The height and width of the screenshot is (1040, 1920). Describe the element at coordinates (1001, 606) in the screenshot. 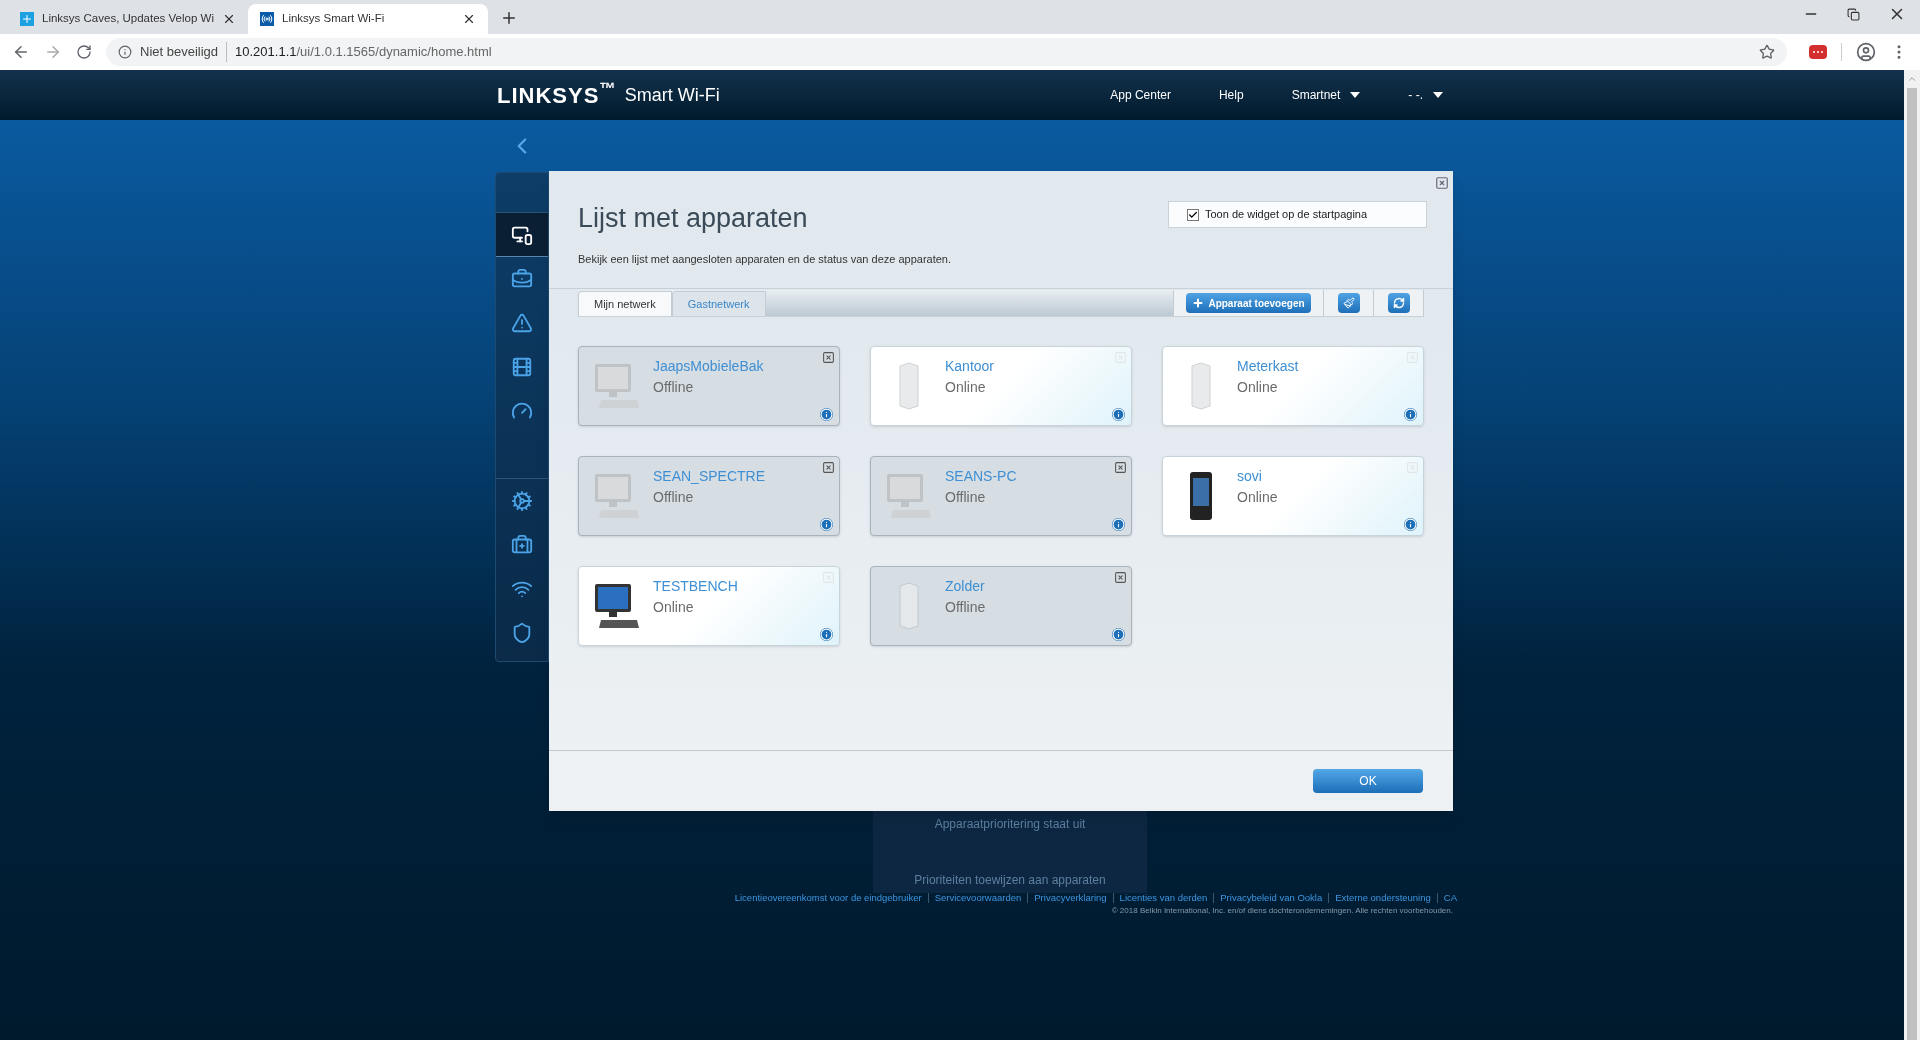

I see `device-card: Zolder Offline` at that location.